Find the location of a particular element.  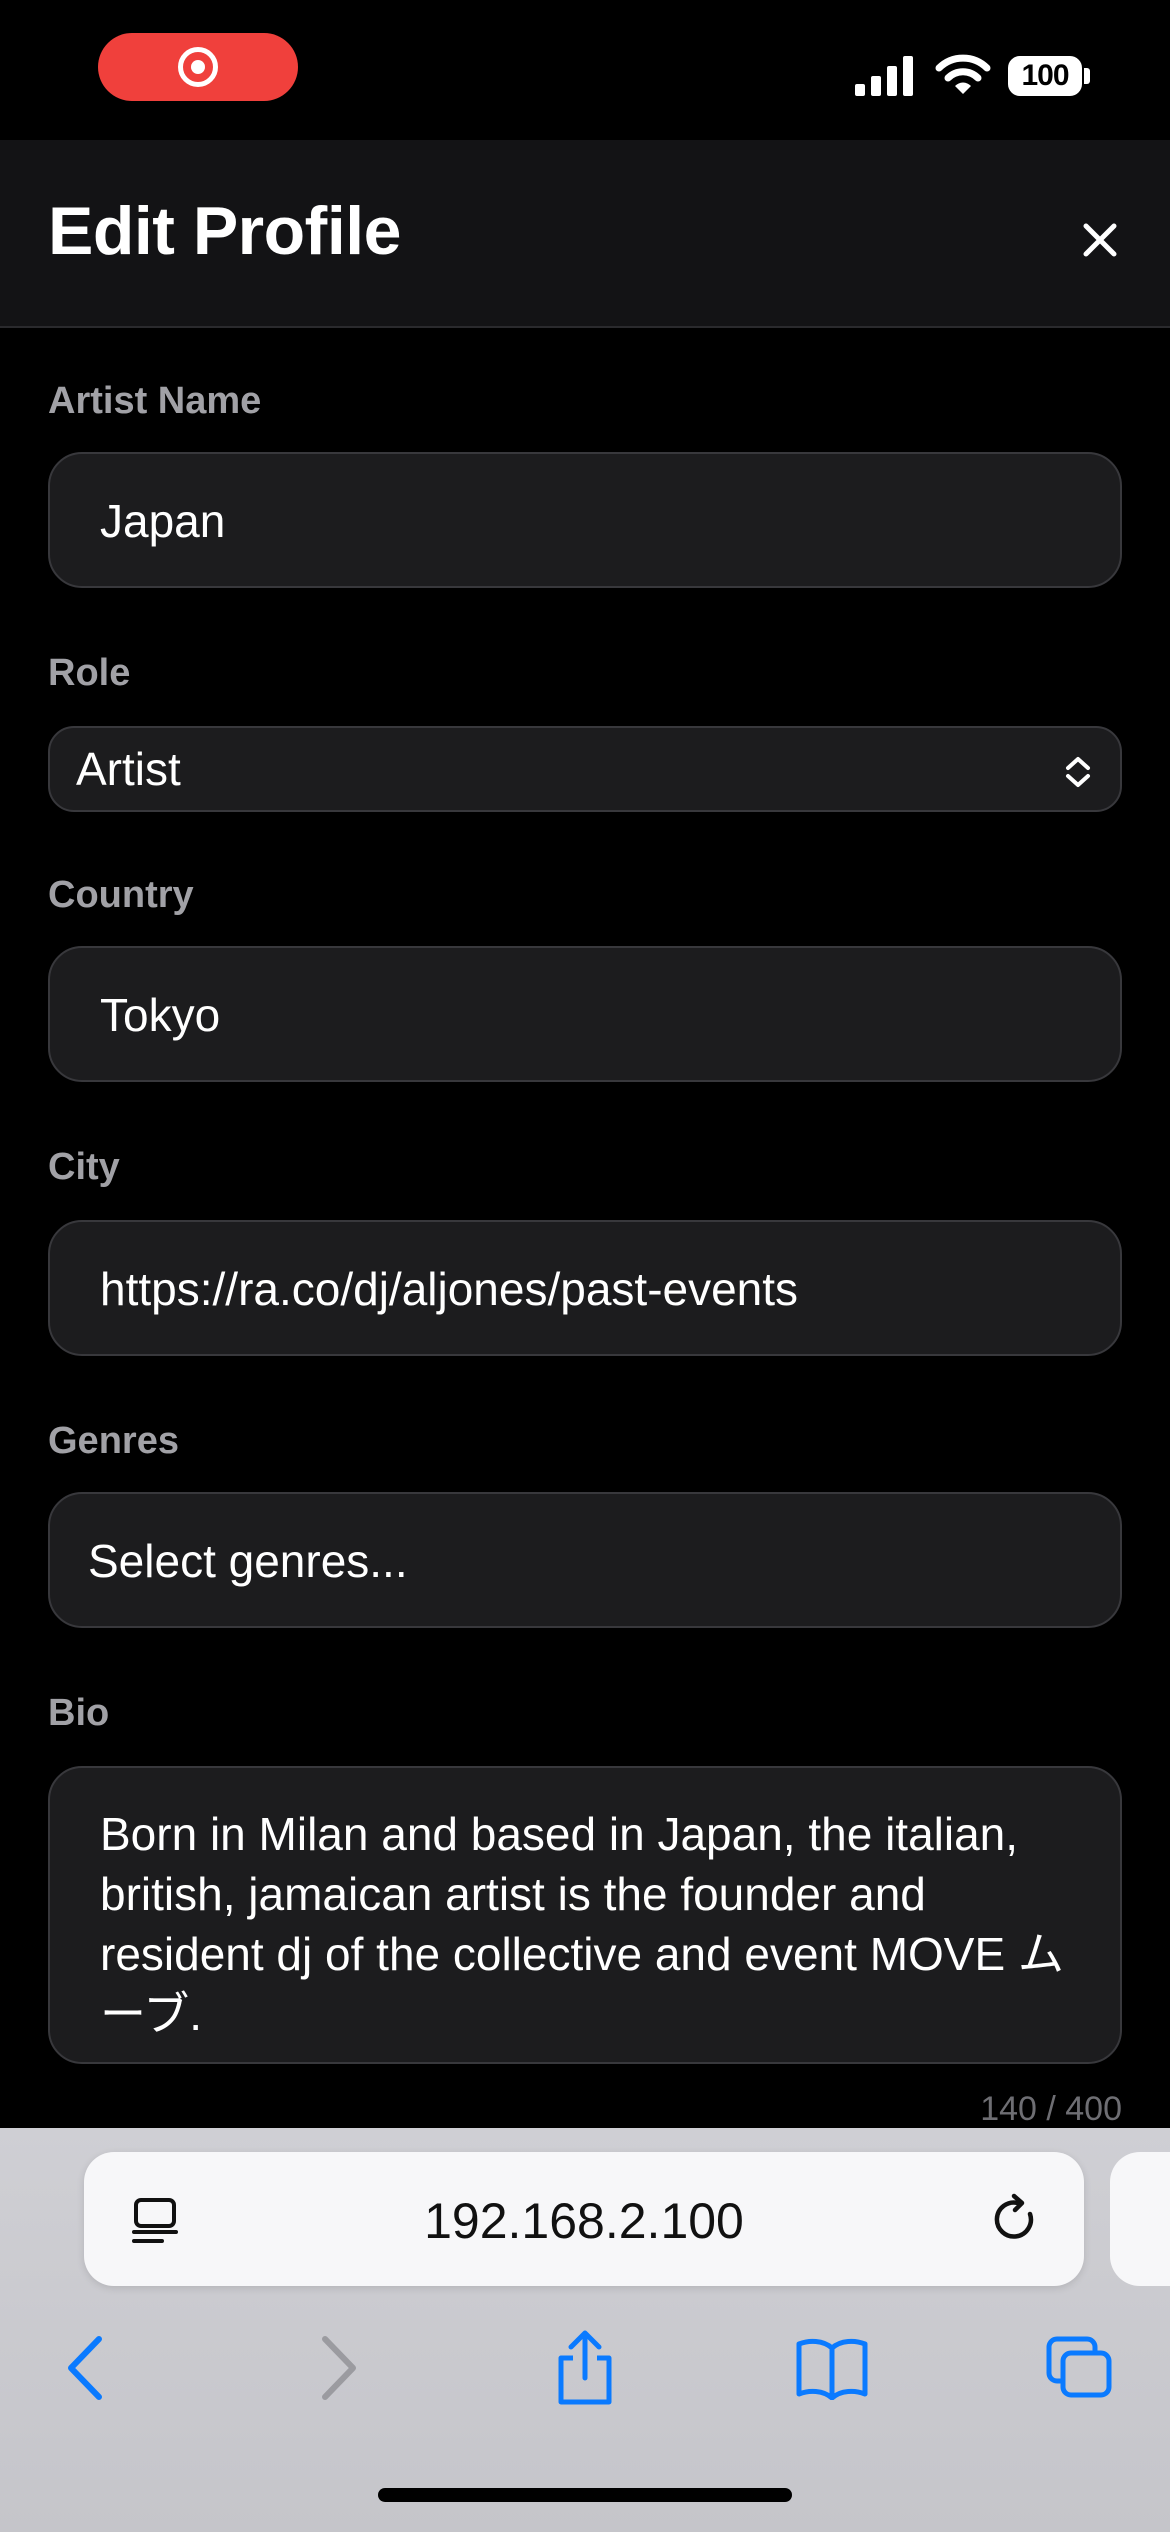

share-icon is located at coordinates (585, 2367).